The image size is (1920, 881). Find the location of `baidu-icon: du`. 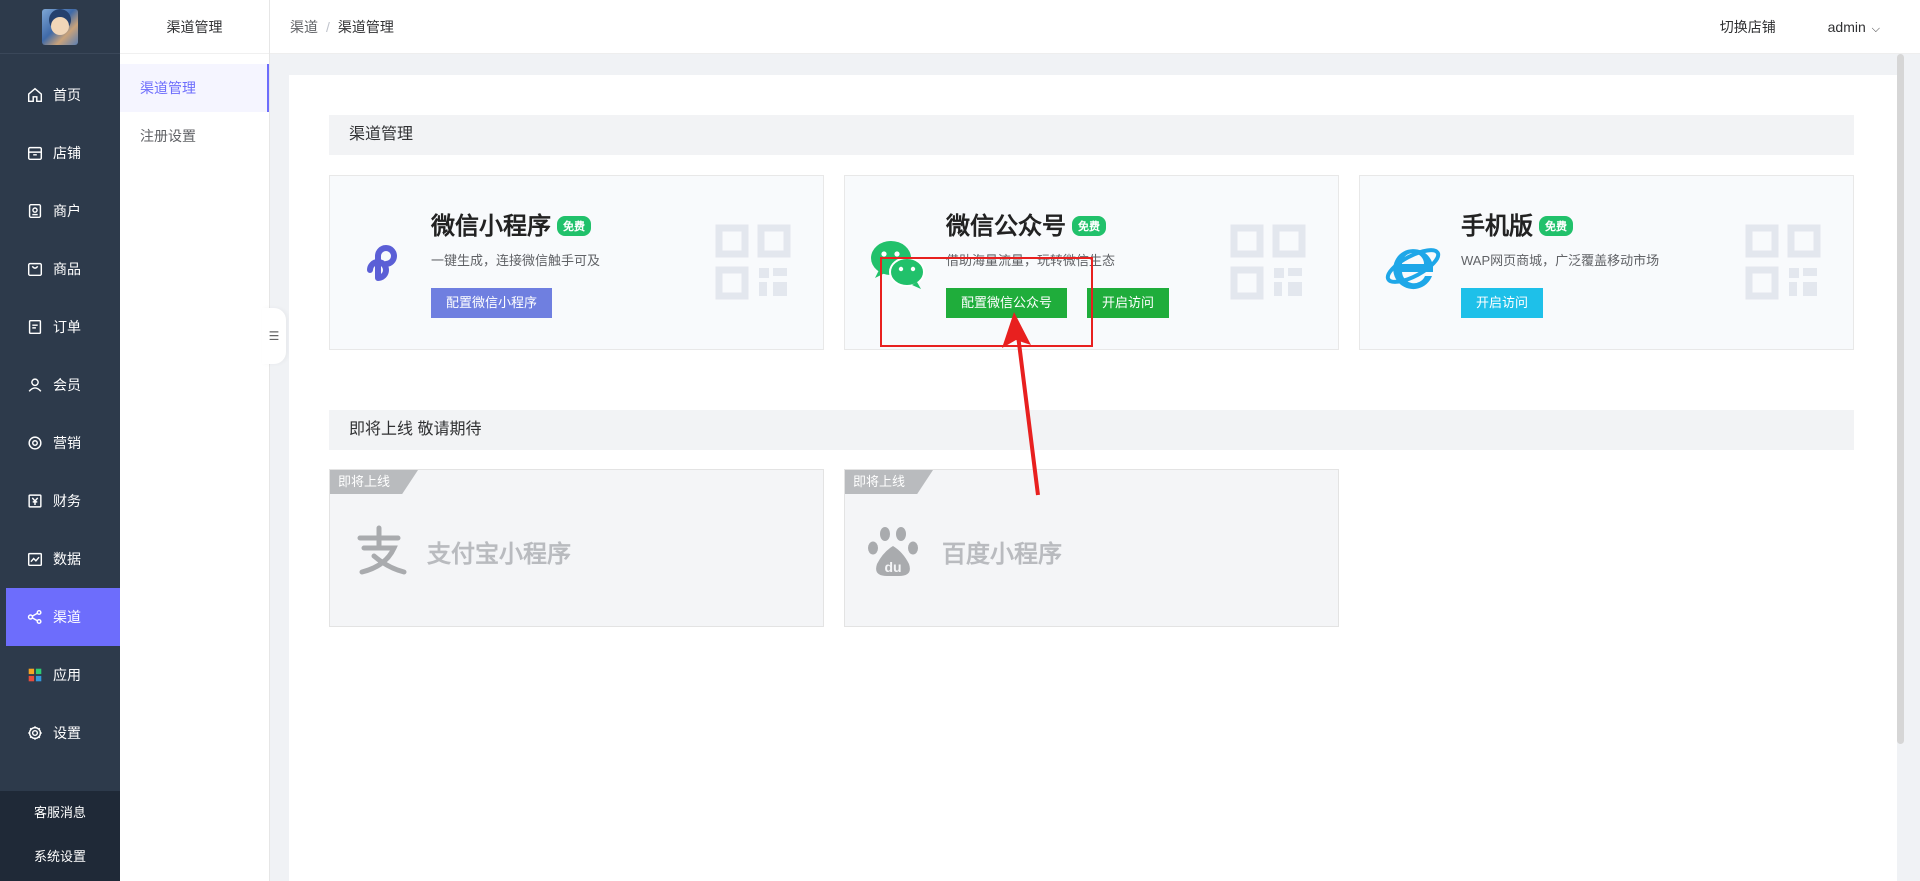

baidu-icon: du is located at coordinates (893, 551).